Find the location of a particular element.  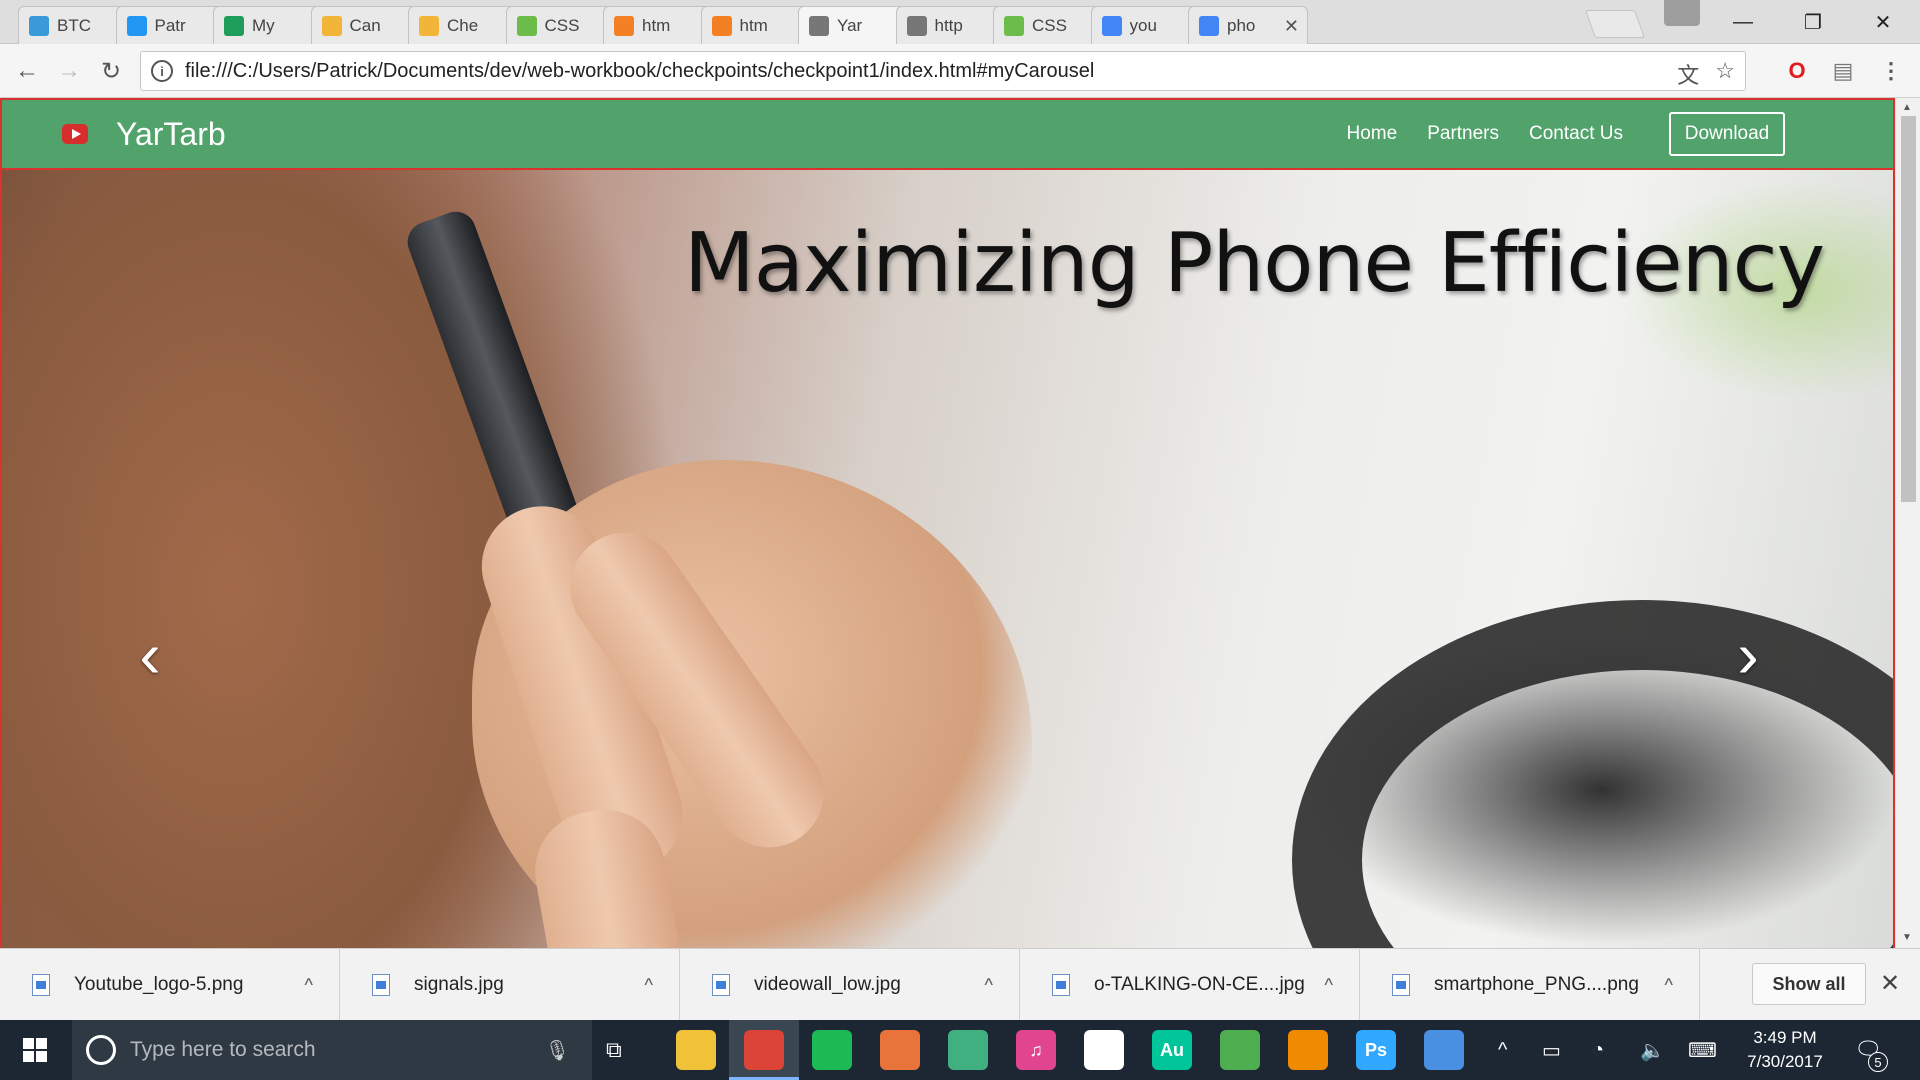

nav-contact-link: Contact Us is located at coordinates (1576, 134).